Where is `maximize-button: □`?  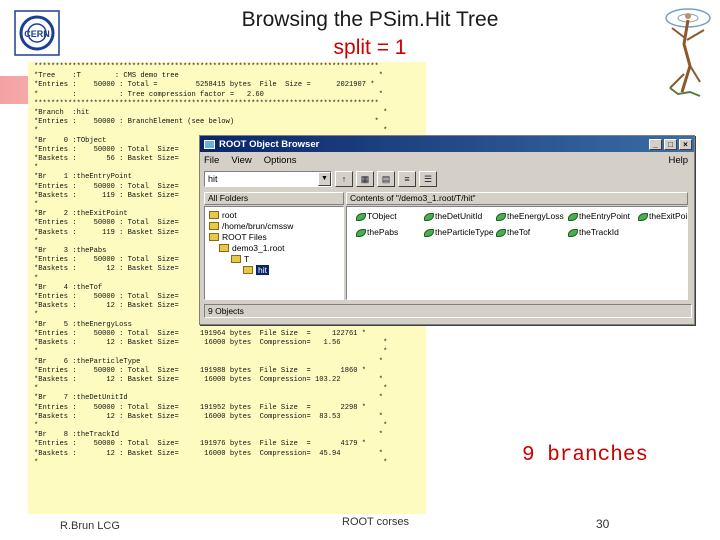 maximize-button: □ is located at coordinates (670, 144).